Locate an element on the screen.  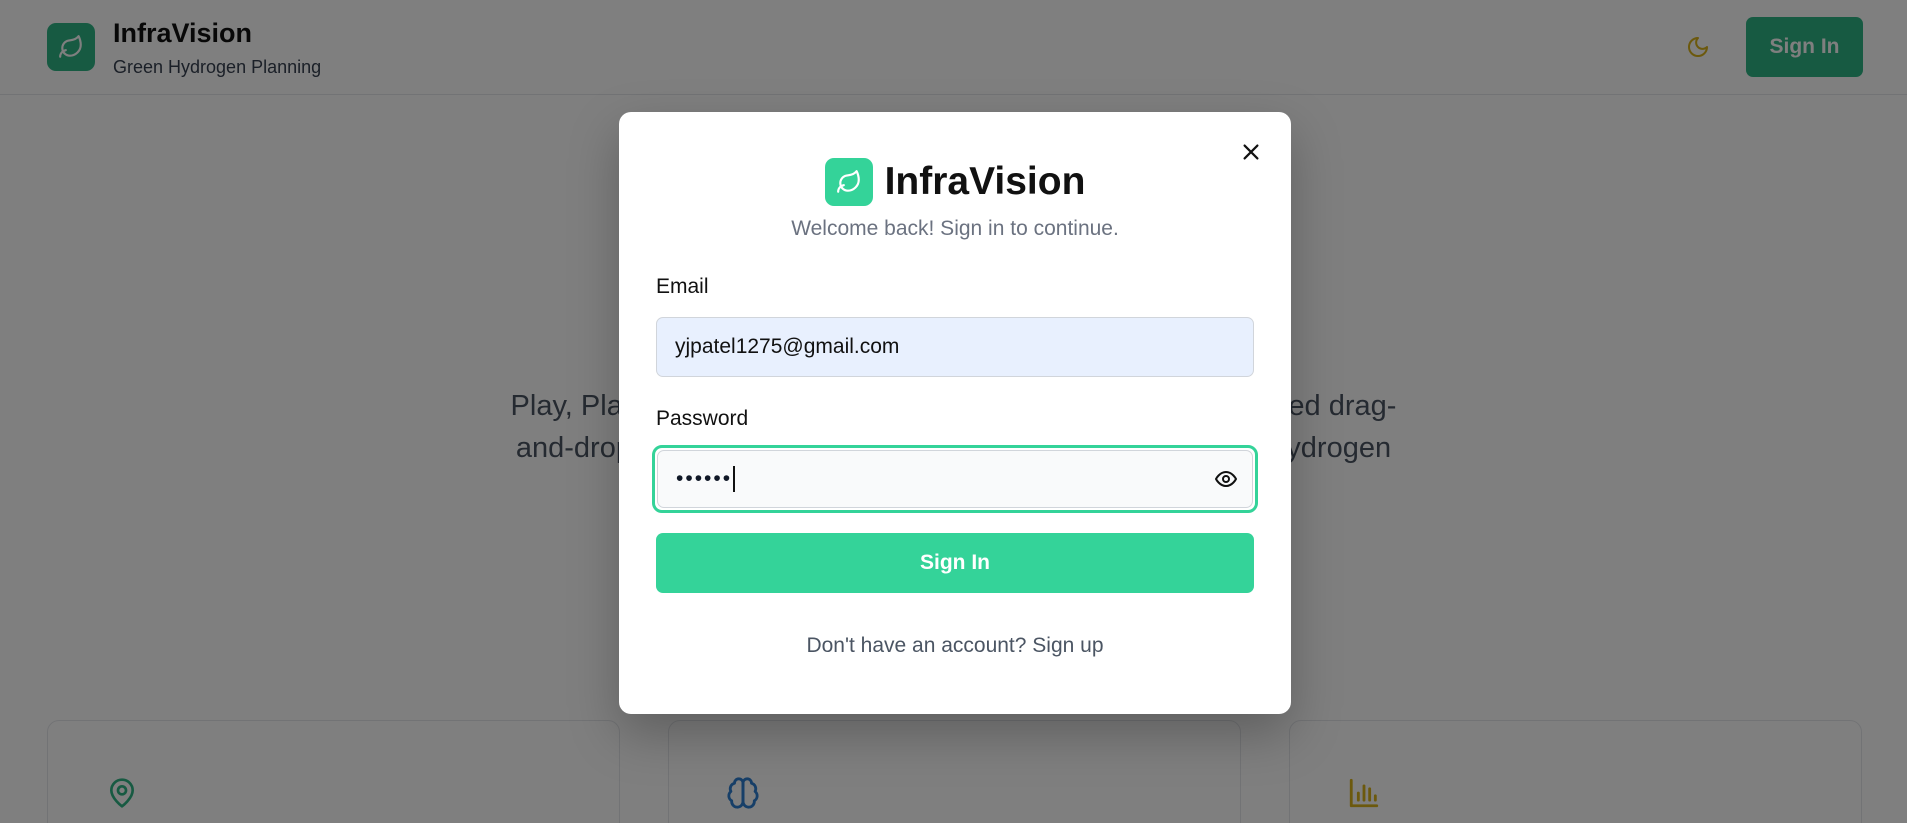
password-focus-ring: •••••• is located at coordinates (955, 479).